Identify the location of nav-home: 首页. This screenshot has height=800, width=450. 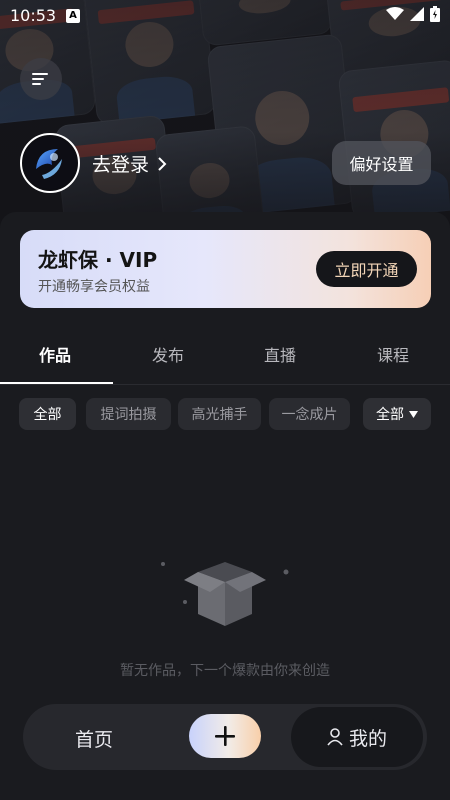
(94, 738).